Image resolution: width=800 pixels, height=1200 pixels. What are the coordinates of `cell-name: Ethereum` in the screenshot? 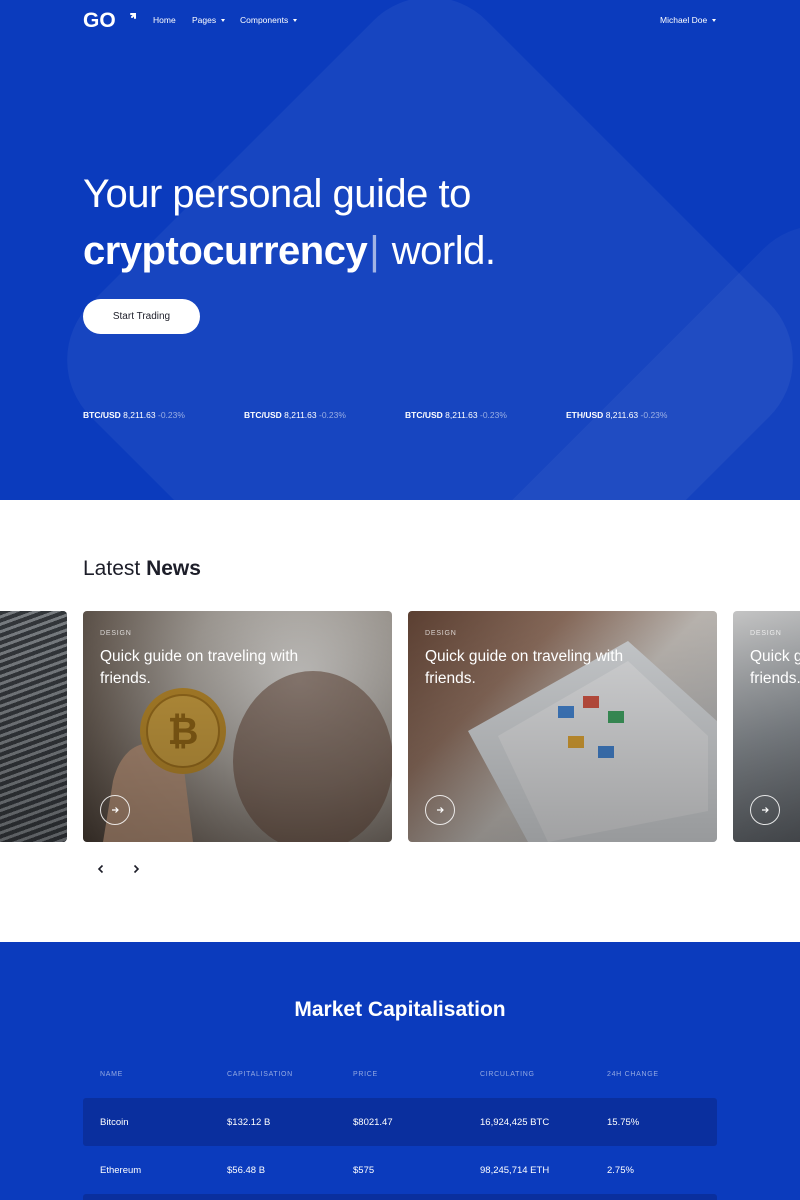 It's located at (121, 1170).